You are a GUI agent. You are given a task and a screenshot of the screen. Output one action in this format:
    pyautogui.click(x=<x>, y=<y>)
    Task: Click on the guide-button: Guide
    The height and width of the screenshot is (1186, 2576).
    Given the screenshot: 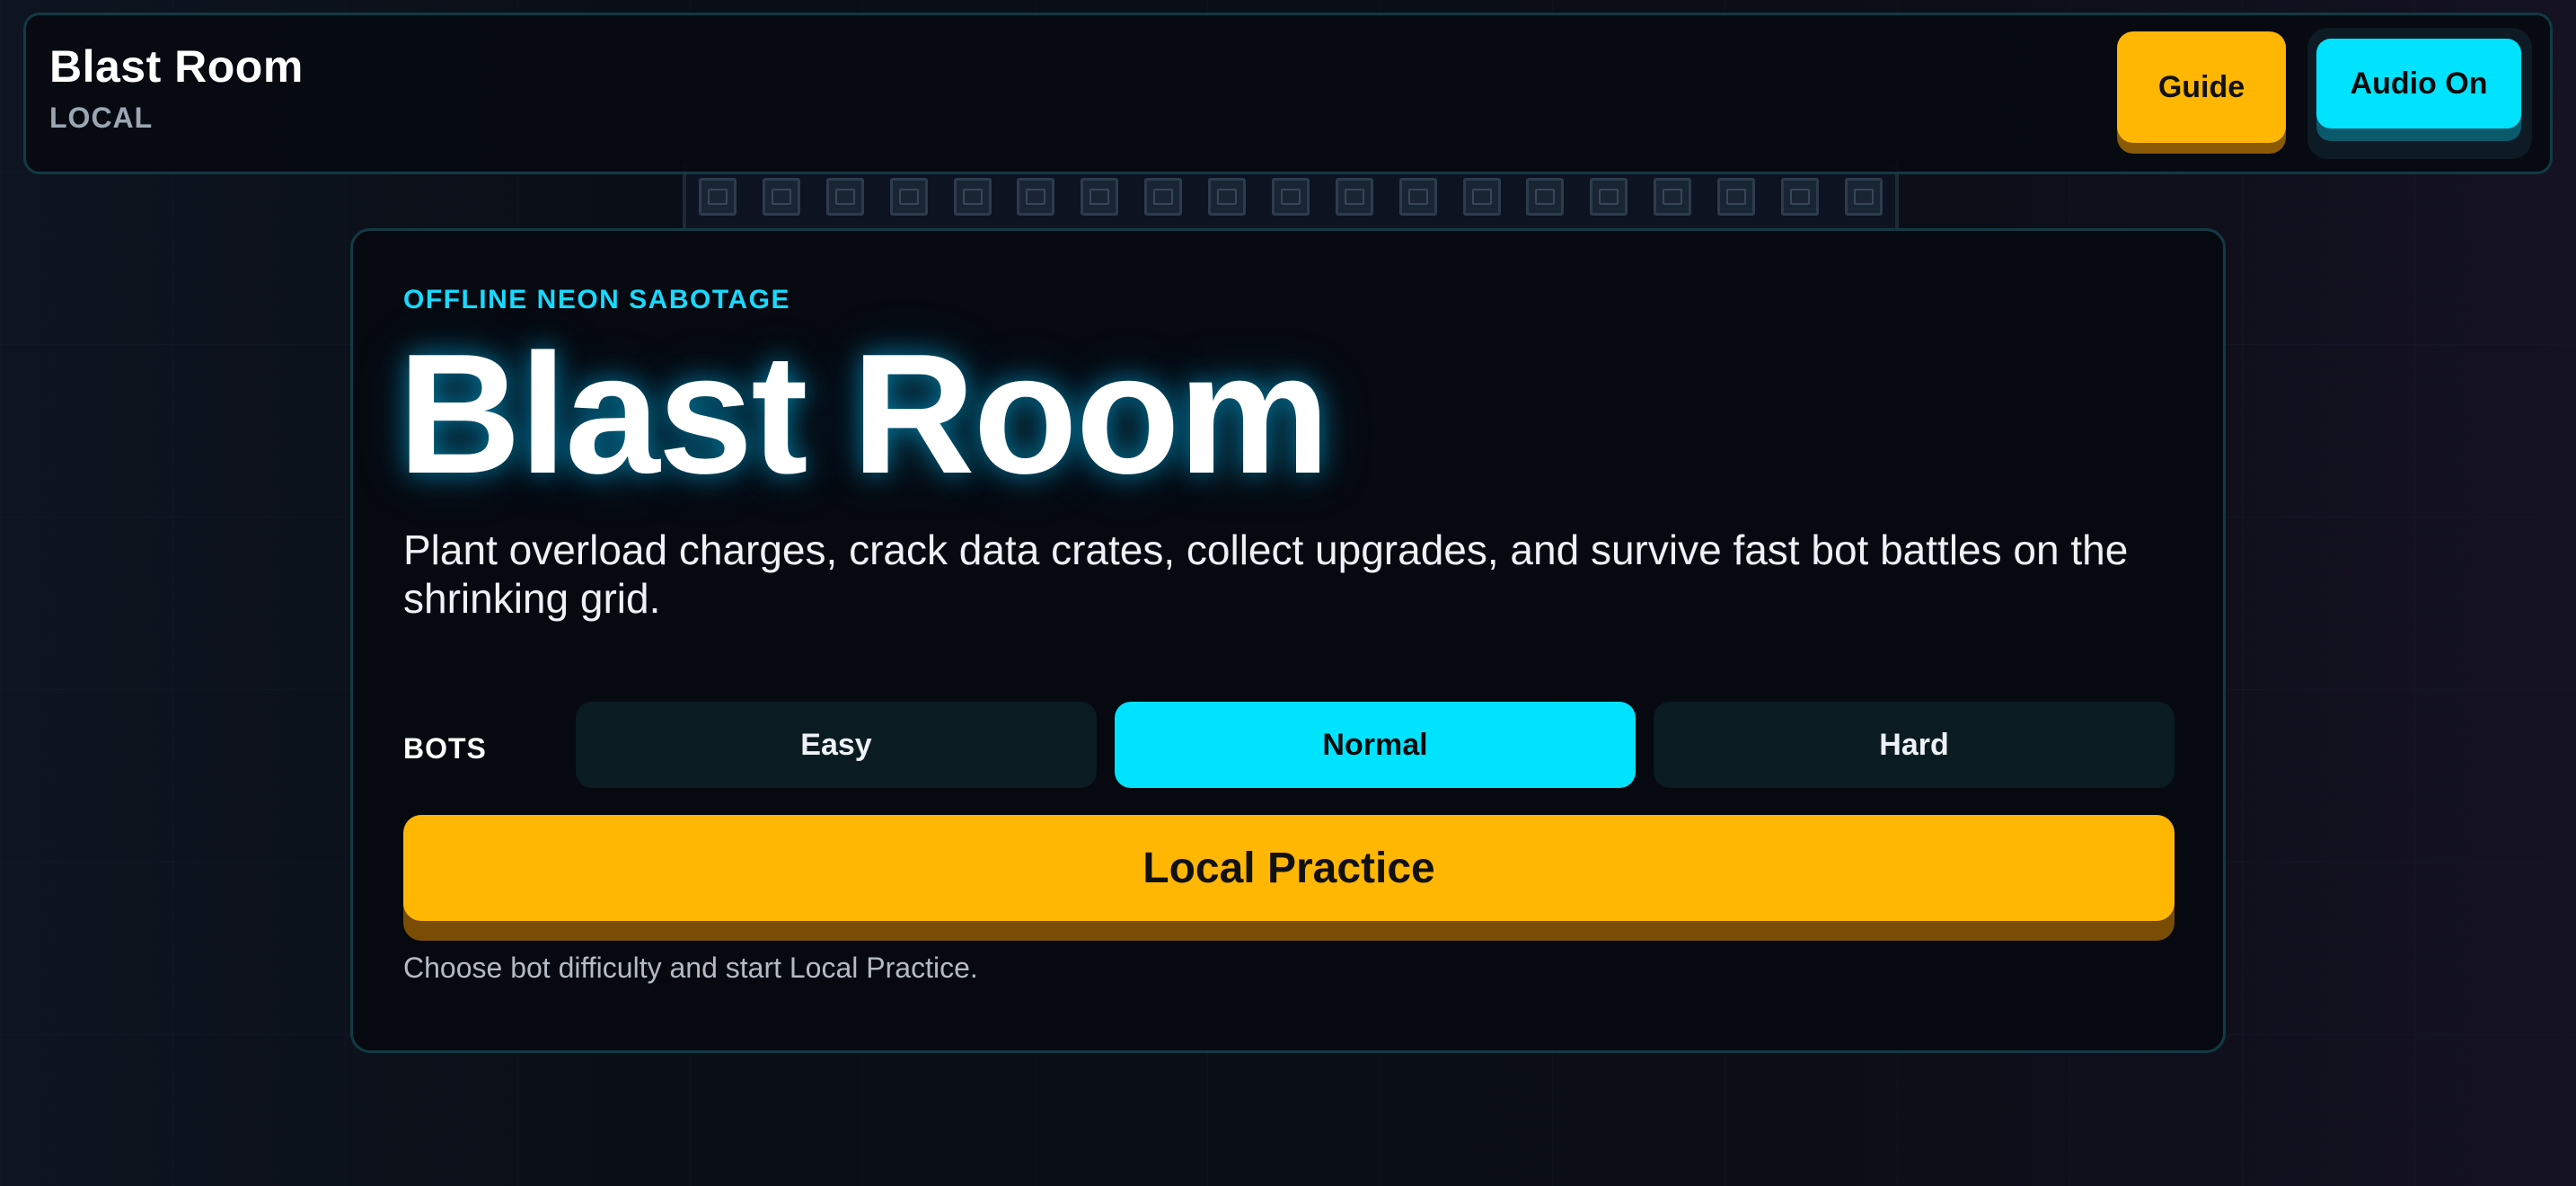 What is the action you would take?
    pyautogui.click(x=2201, y=87)
    